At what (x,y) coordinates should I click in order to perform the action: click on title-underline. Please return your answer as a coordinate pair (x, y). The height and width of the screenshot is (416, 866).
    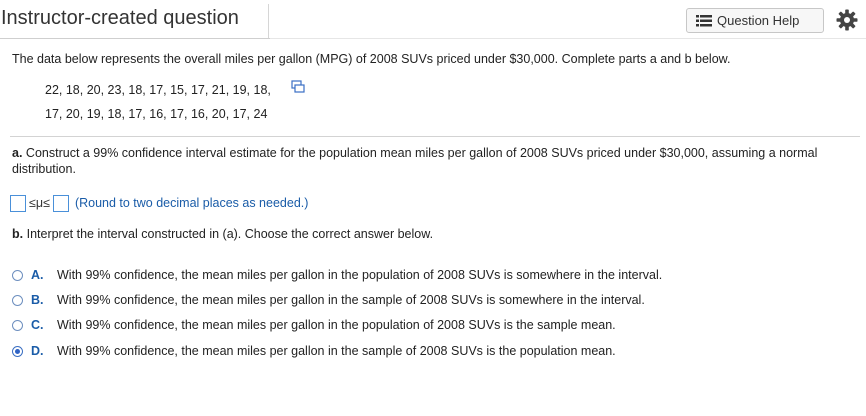
    Looking at the image, I should click on (135, 38).